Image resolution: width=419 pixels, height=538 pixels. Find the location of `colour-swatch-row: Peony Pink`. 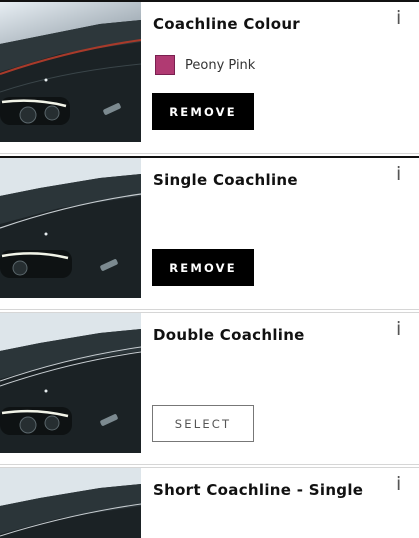

colour-swatch-row: Peony Pink is located at coordinates (205, 65).